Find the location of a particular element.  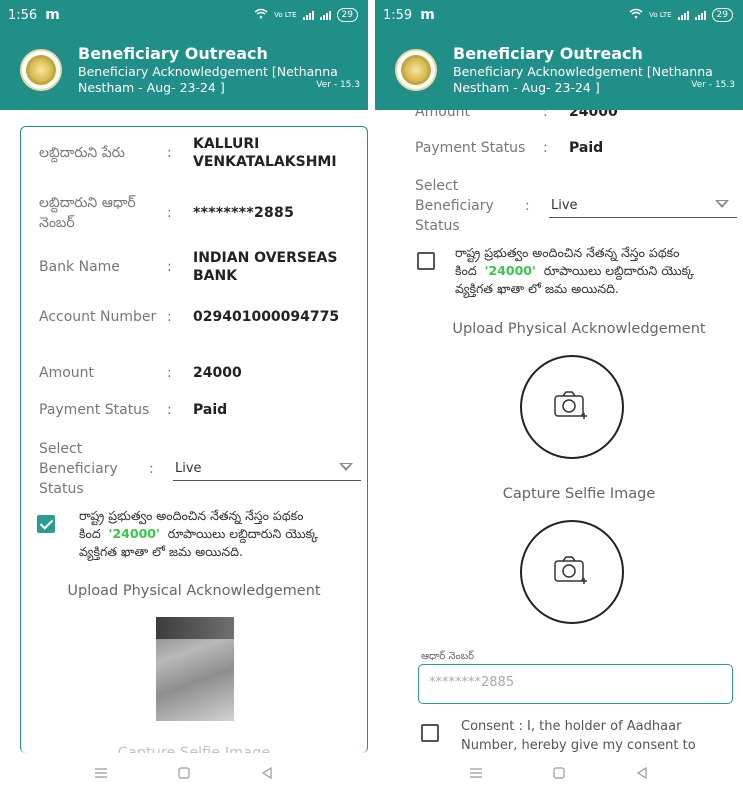

upload-ack-camera-button is located at coordinates (572, 407).